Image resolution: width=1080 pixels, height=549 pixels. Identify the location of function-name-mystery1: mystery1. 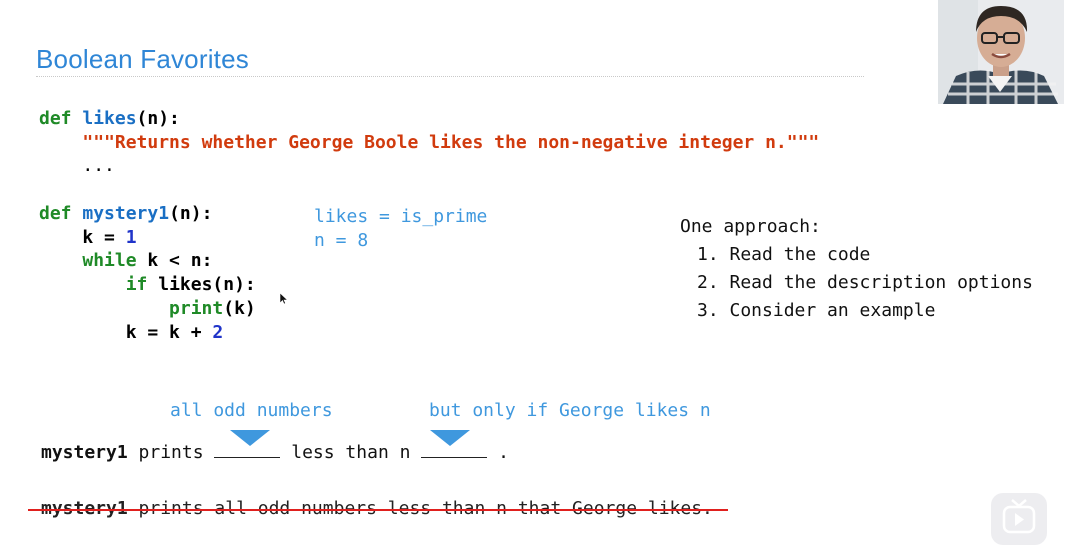
(126, 213).